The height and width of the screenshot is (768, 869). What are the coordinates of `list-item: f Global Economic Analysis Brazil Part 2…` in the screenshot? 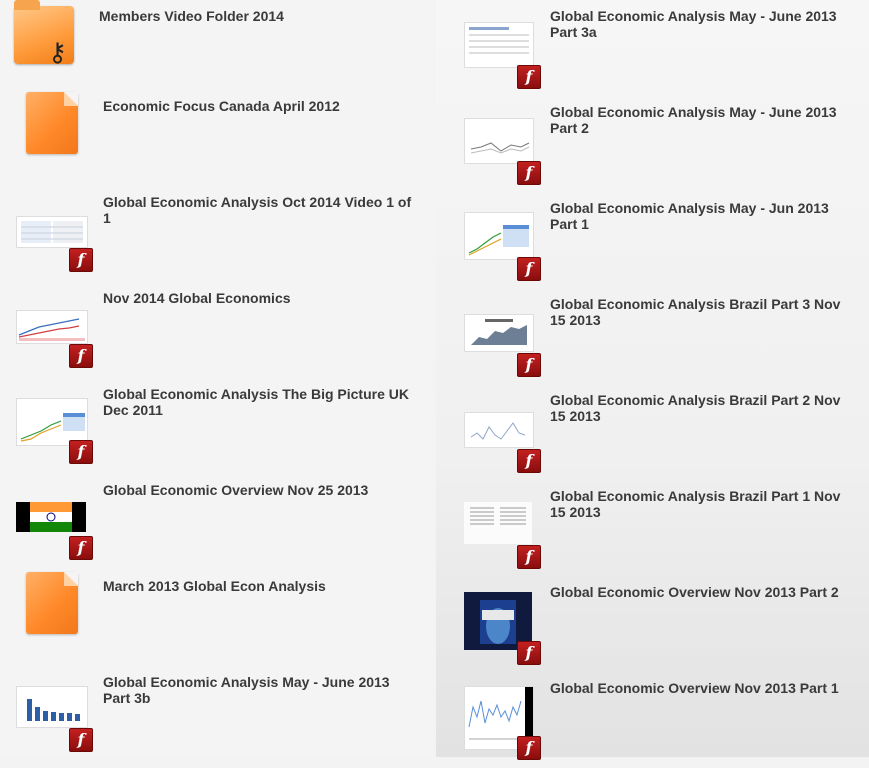 It's located at (651, 432).